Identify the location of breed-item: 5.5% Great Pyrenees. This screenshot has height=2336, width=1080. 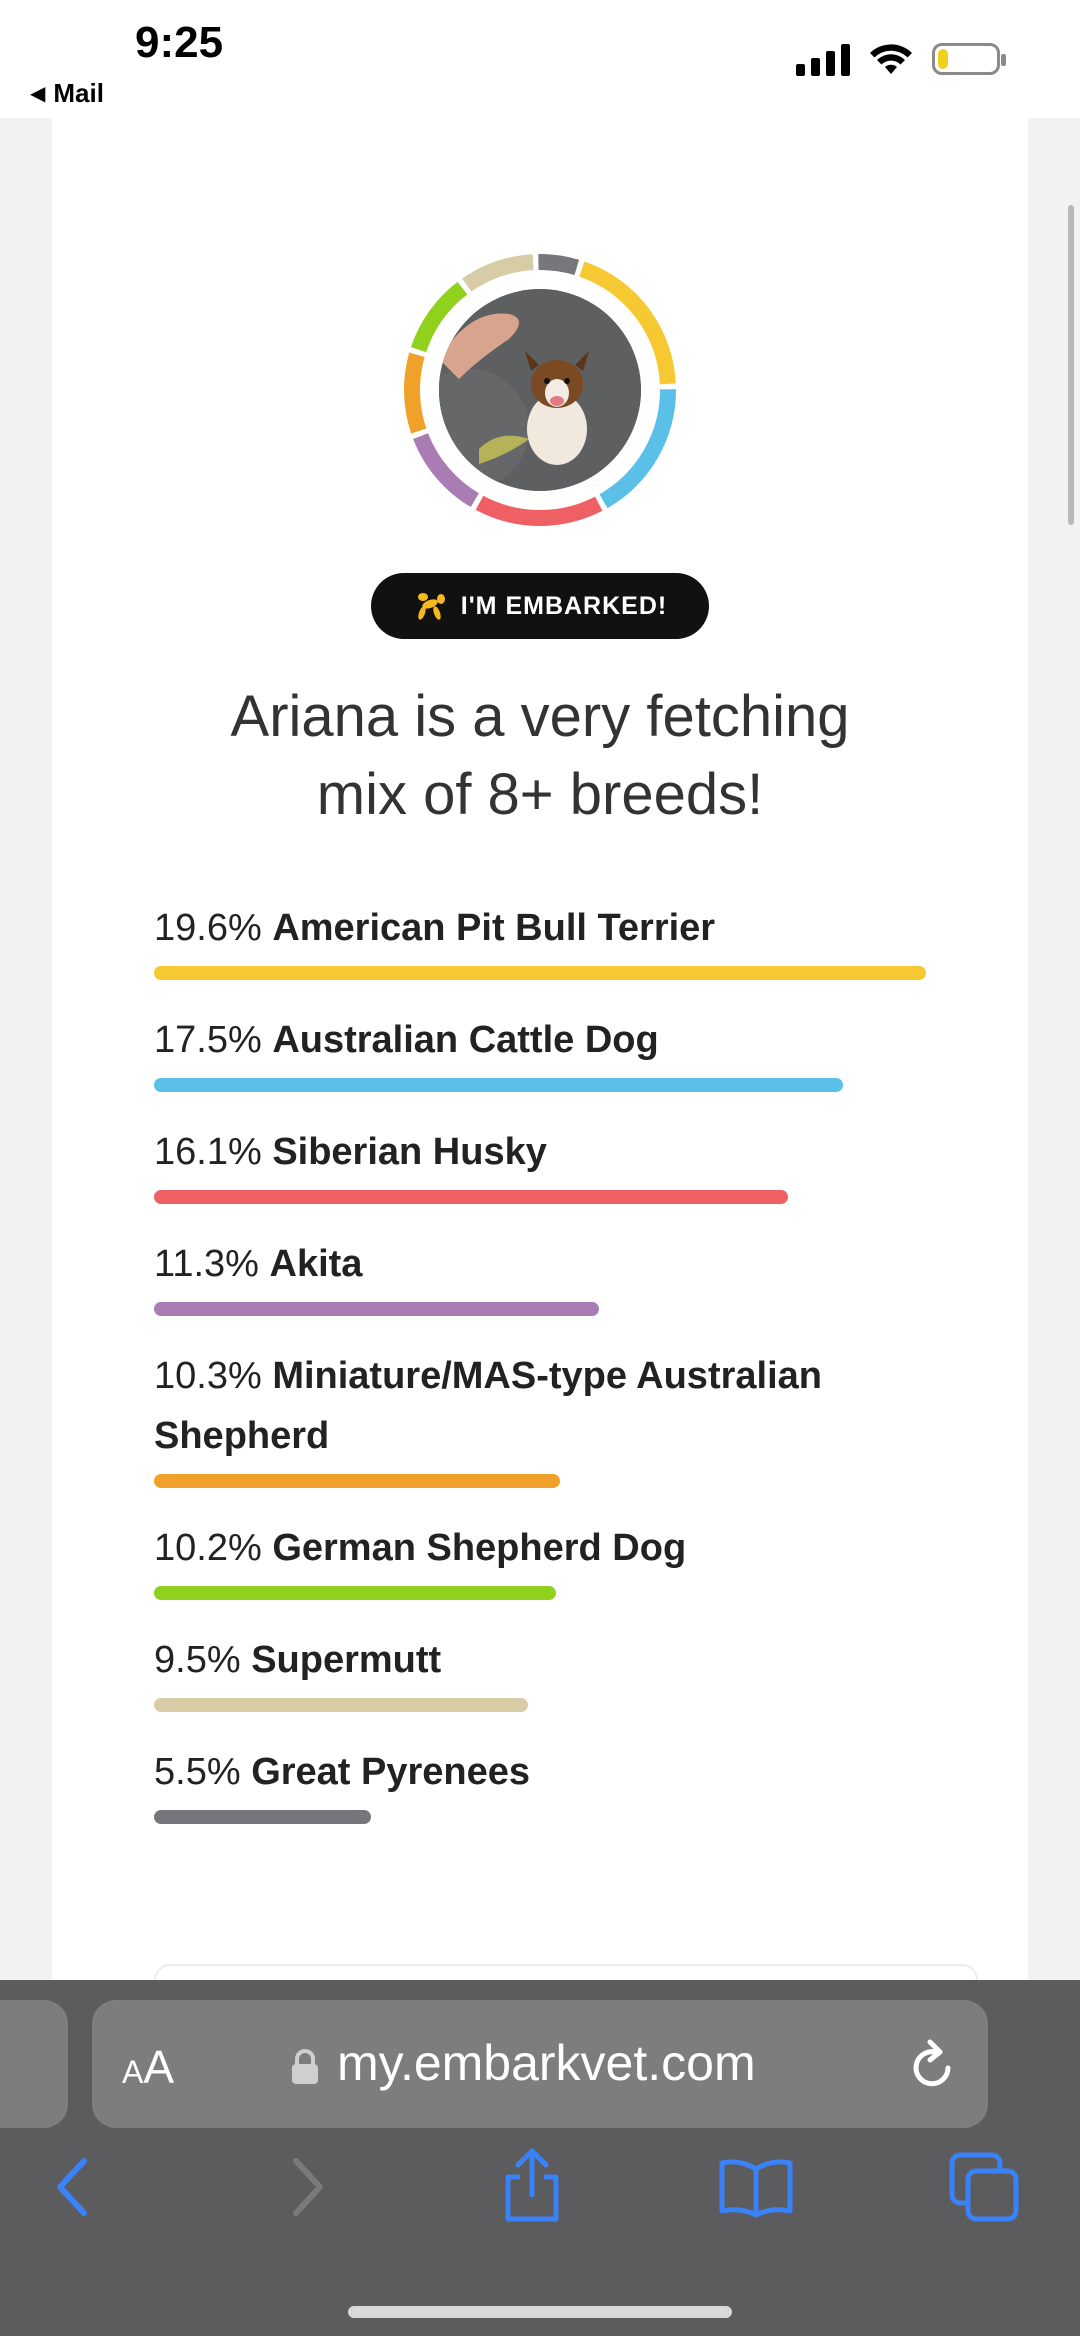
(554, 1783).